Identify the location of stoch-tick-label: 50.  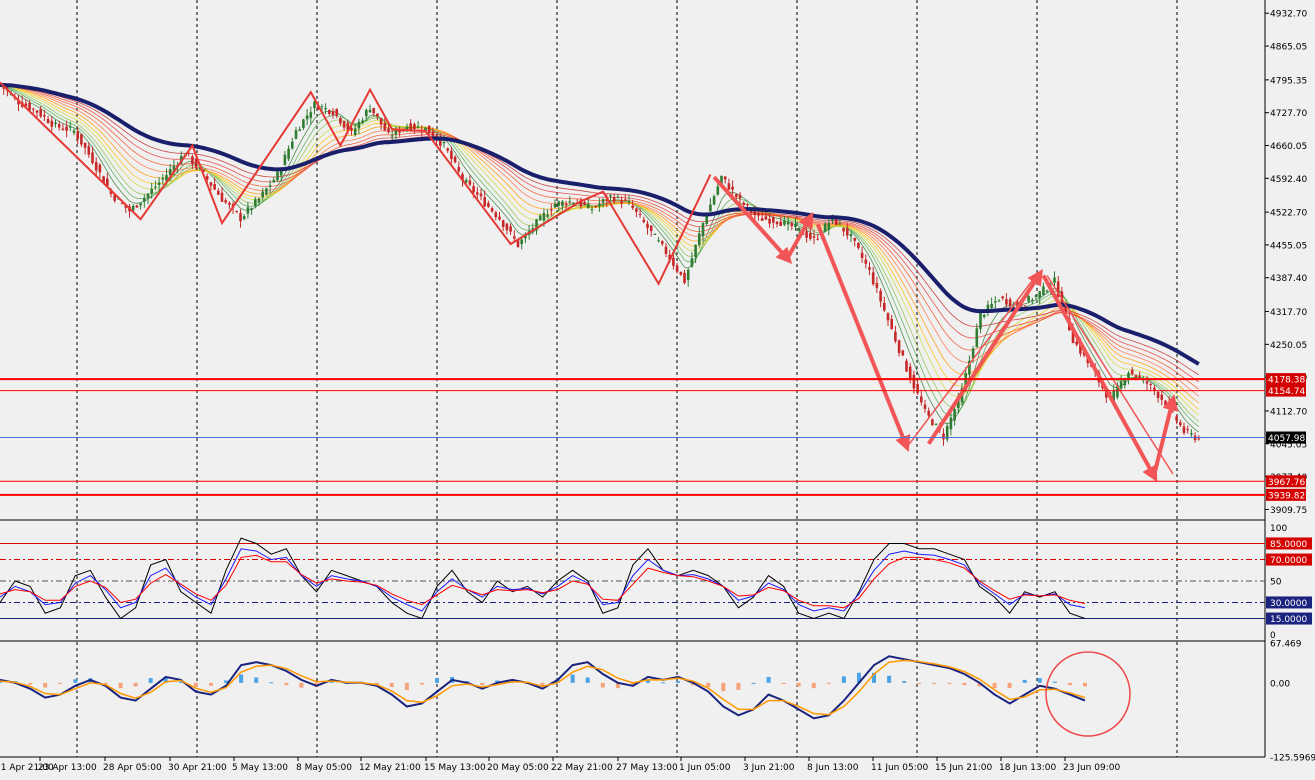
(1276, 583).